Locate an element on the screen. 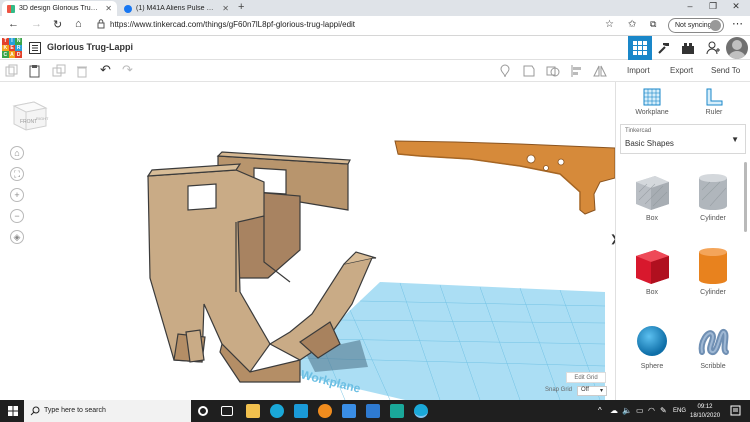  export-button: Export is located at coordinates (681, 70).